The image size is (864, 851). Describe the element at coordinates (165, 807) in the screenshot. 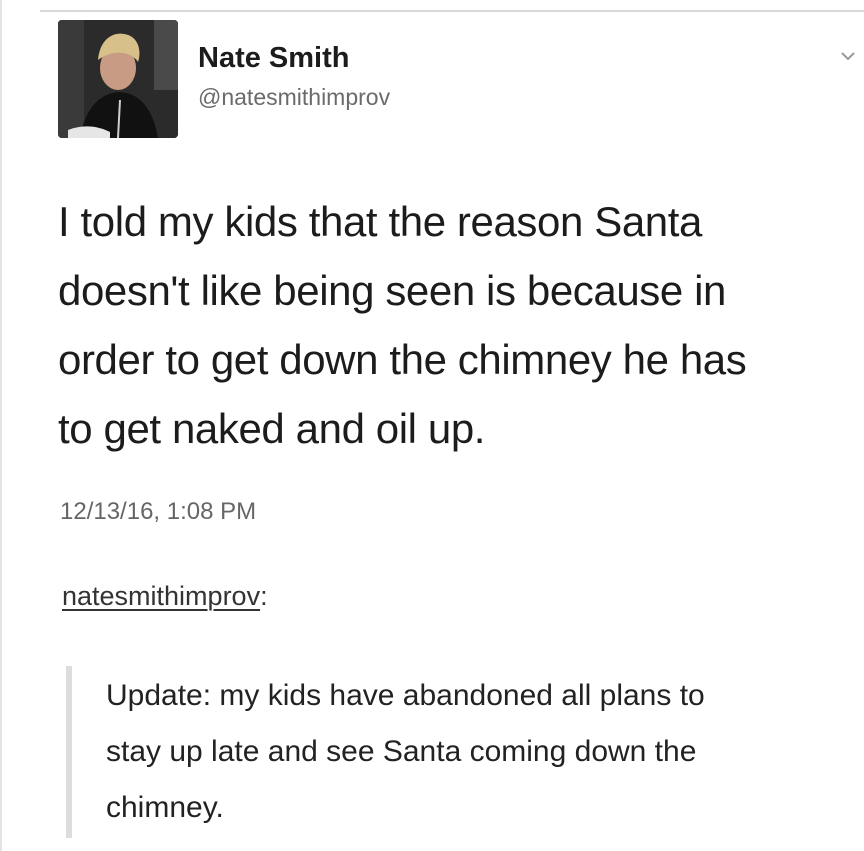

I see `quote-text-line: chimney.` at that location.